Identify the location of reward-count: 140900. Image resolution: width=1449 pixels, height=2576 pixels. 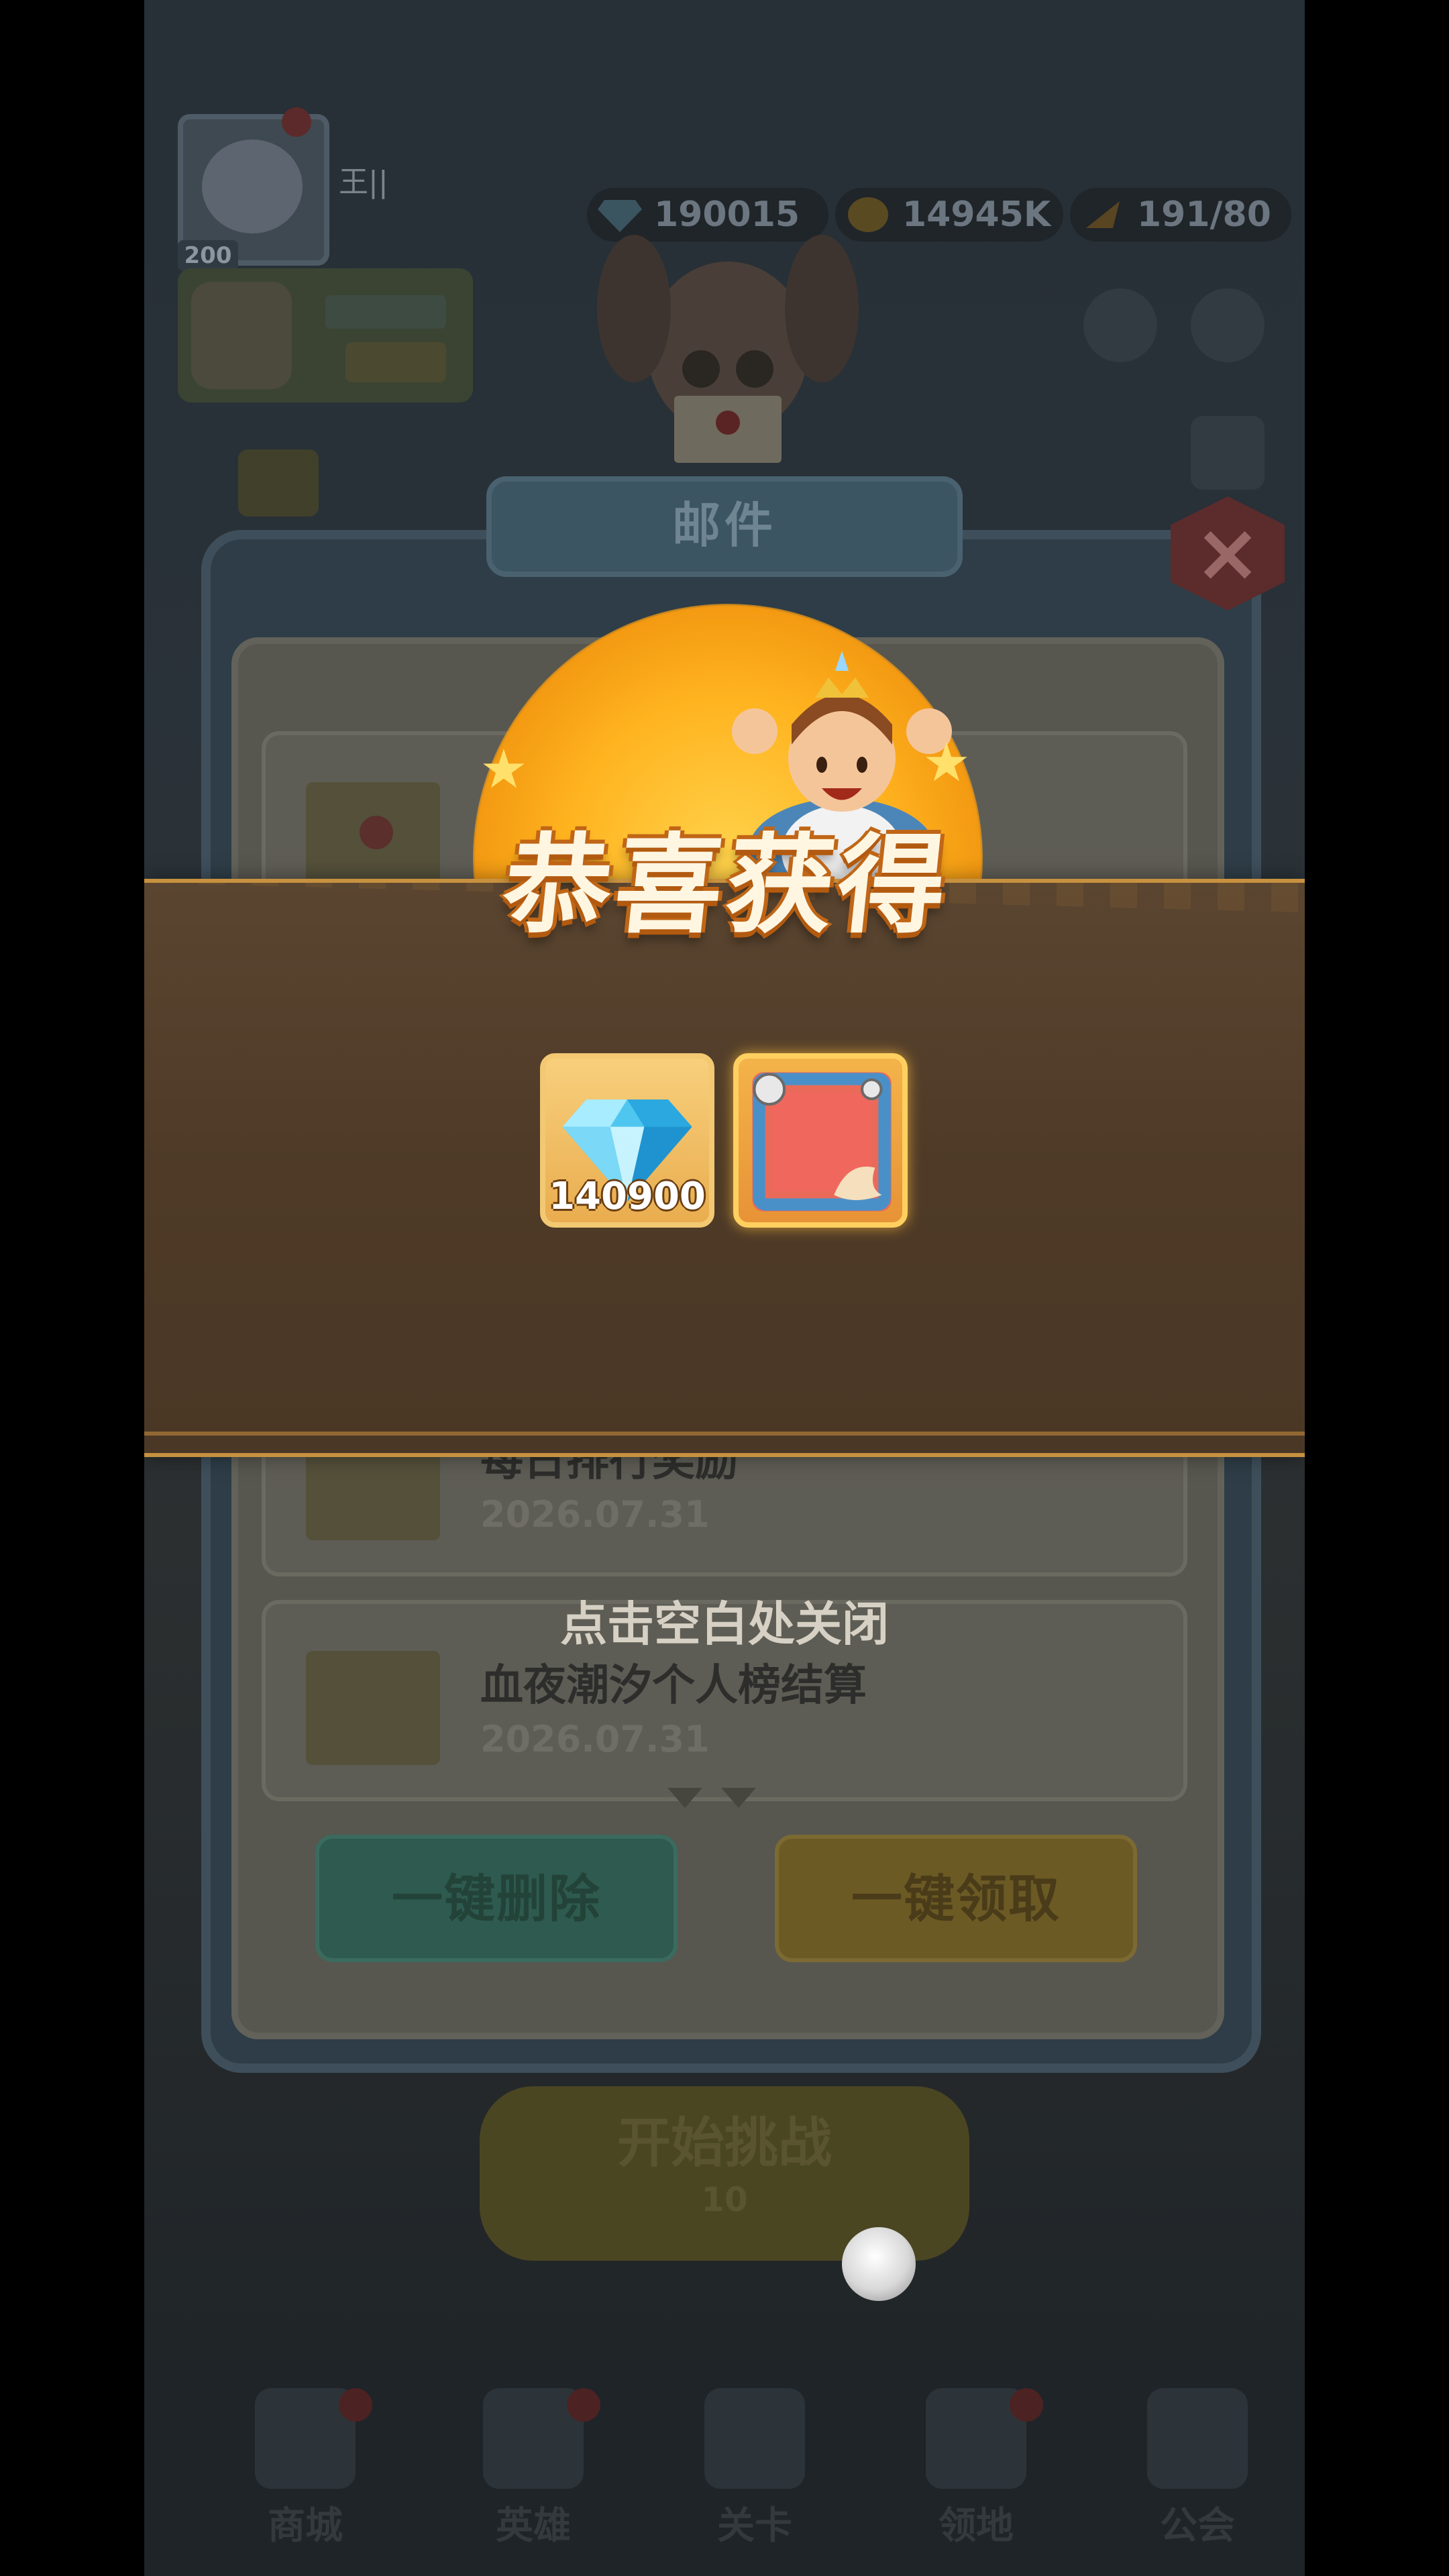
(627, 1196).